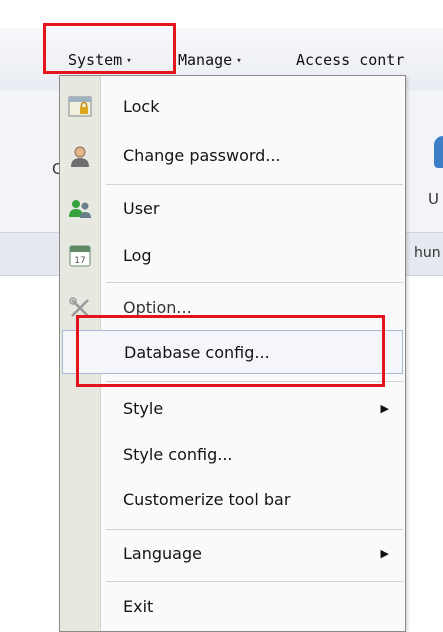 Image resolution: width=443 pixels, height=632 pixels. I want to click on menu-item-lock: Lock, so click(232, 107).